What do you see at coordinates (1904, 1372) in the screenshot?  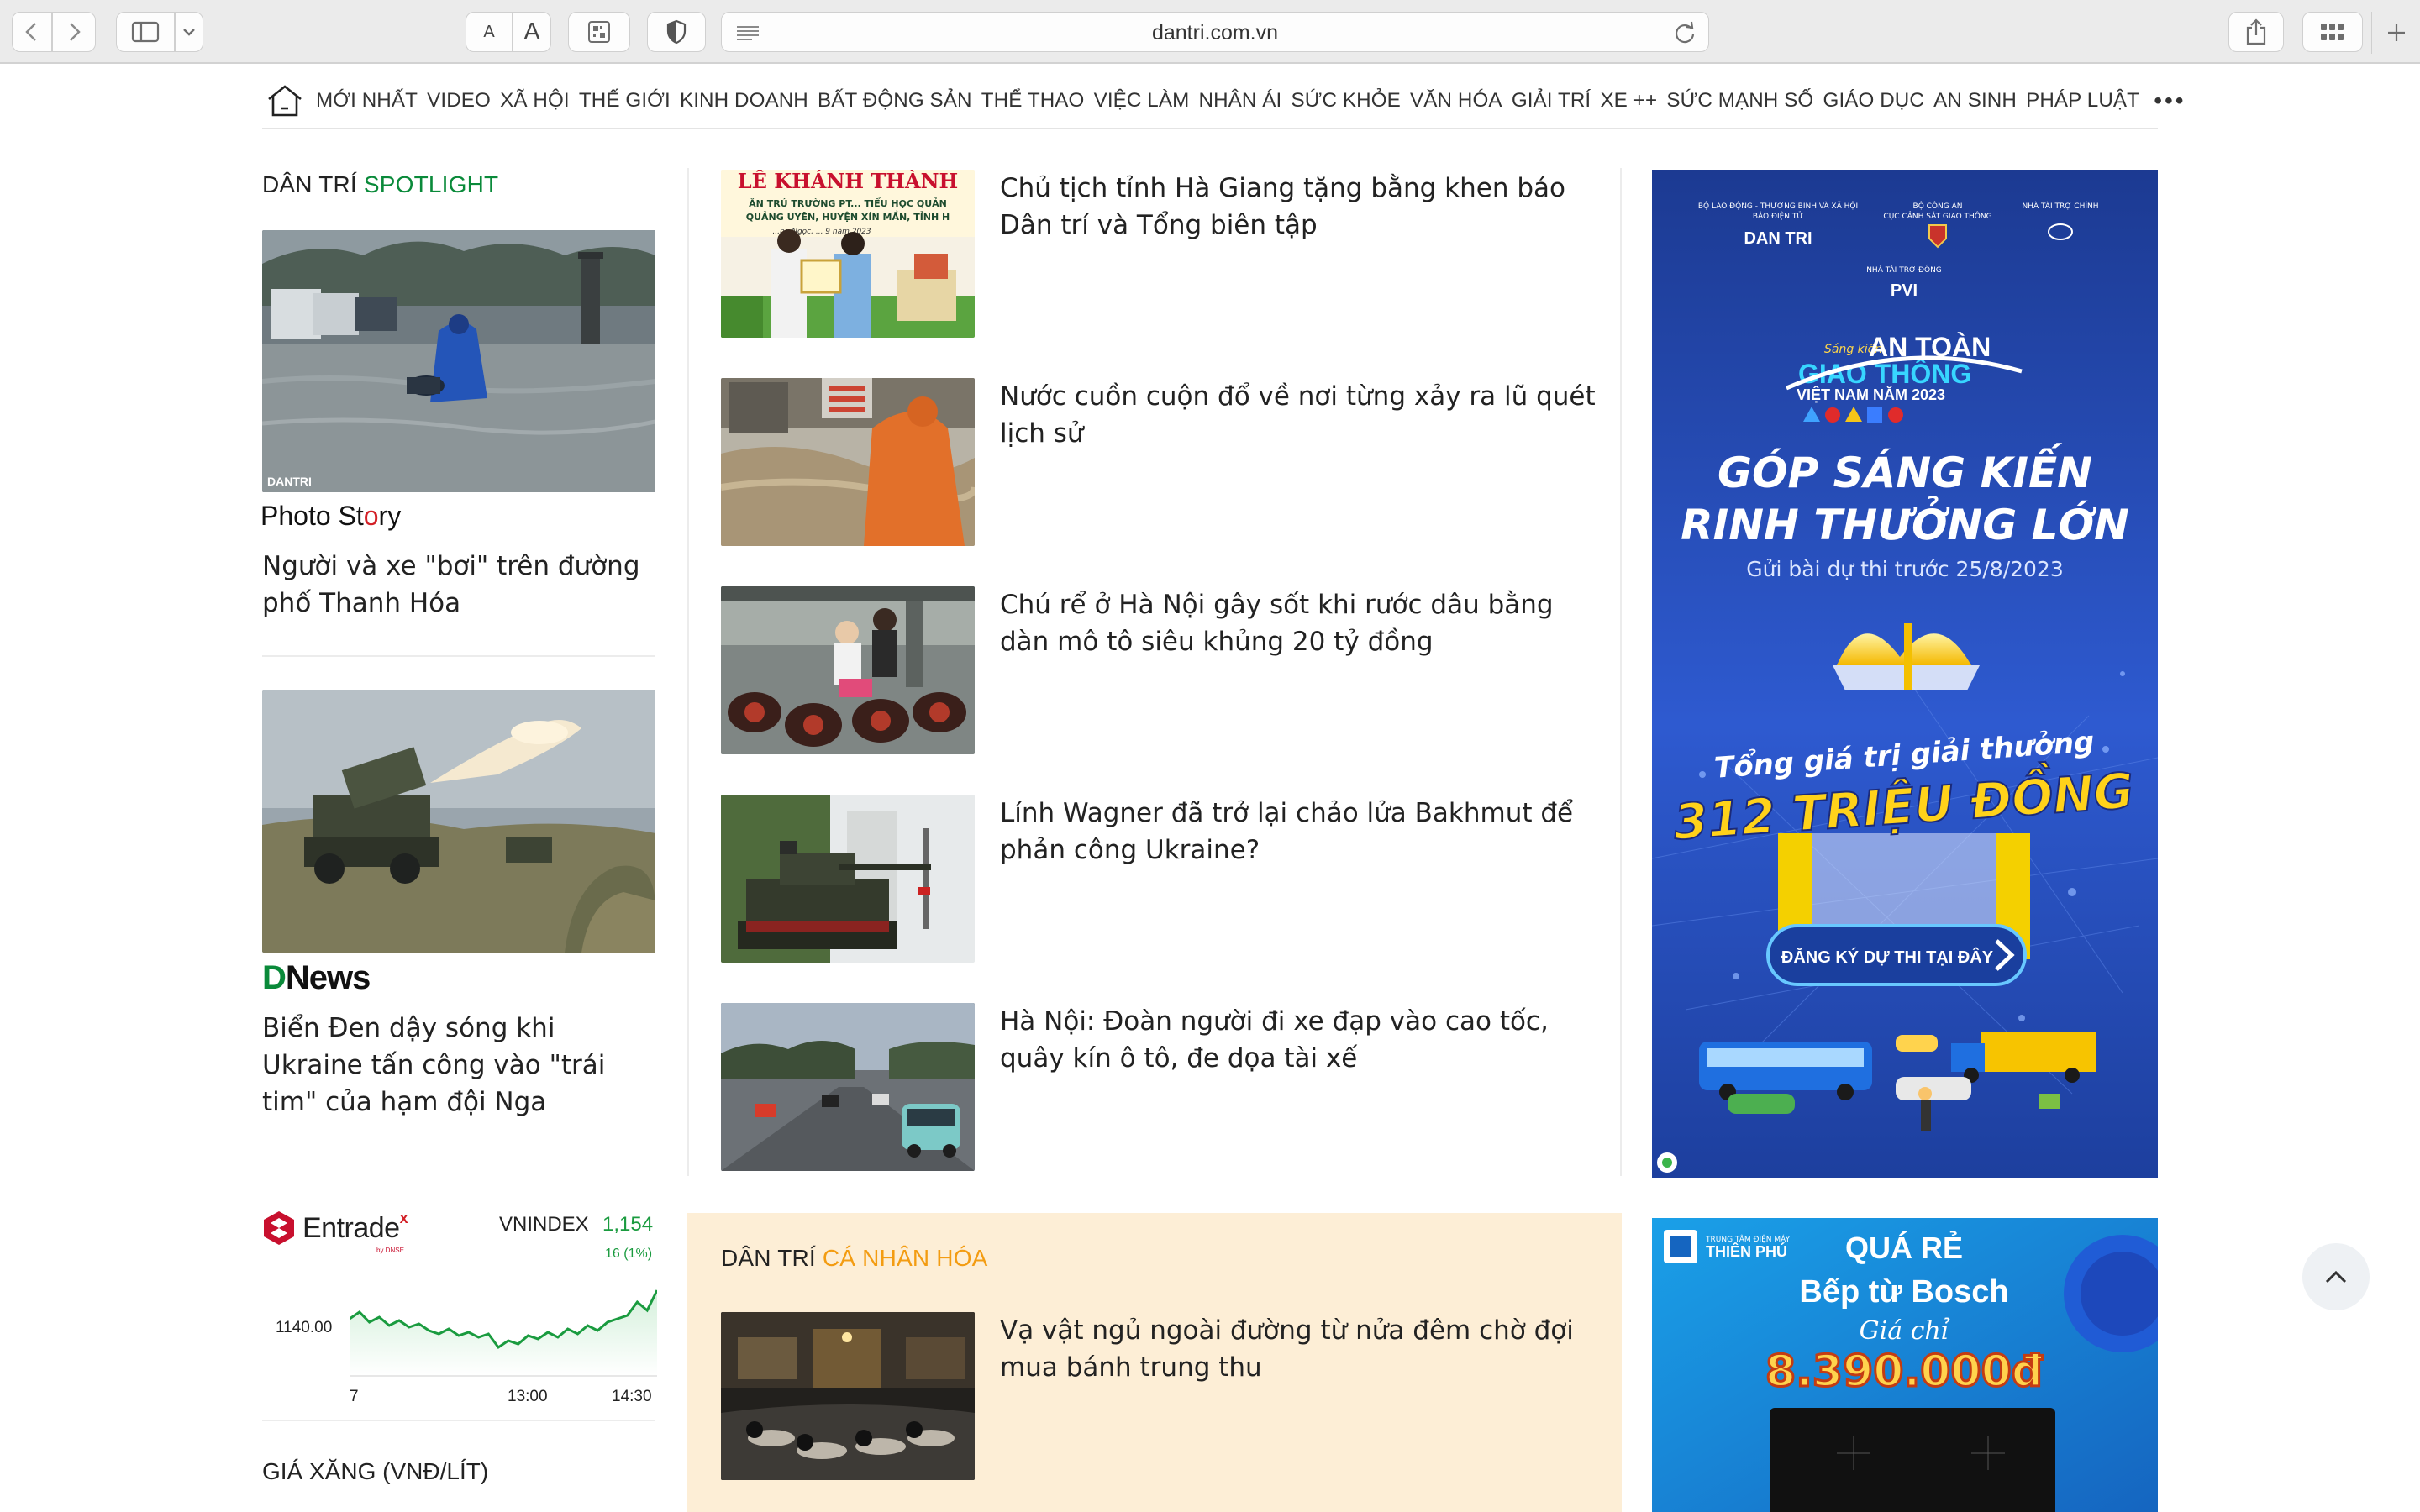 I see `bosch-price: 8.390.000đ` at bounding box center [1904, 1372].